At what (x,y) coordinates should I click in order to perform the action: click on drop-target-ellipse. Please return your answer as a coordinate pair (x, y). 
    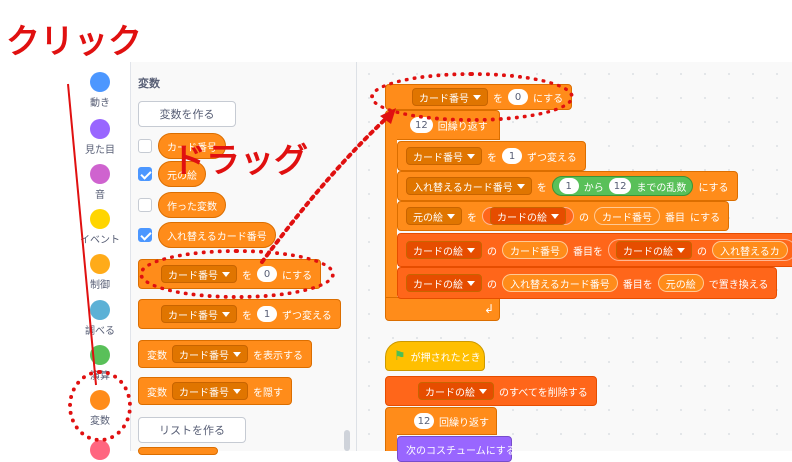
    Looking at the image, I should click on (472, 97).